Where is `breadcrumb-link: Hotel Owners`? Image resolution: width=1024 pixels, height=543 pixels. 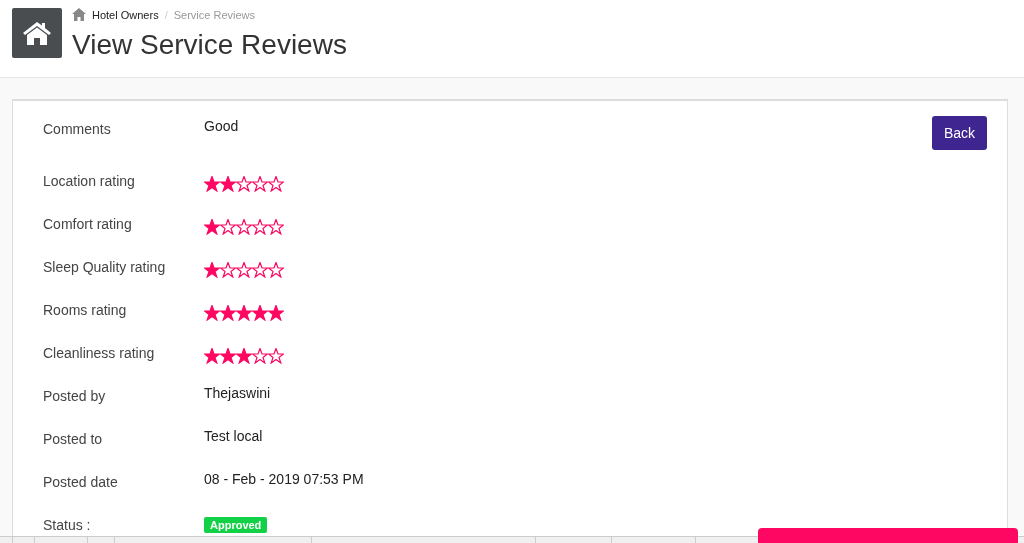 breadcrumb-link: Hotel Owners is located at coordinates (125, 14).